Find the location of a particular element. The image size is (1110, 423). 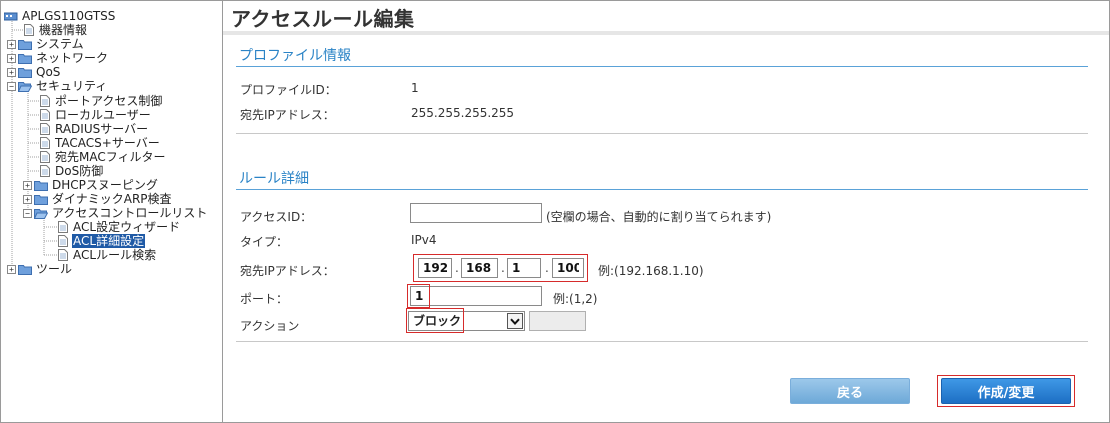

tree-item-dhcp-snooping: + DHCPスヌーピング is located at coordinates (91, 185).